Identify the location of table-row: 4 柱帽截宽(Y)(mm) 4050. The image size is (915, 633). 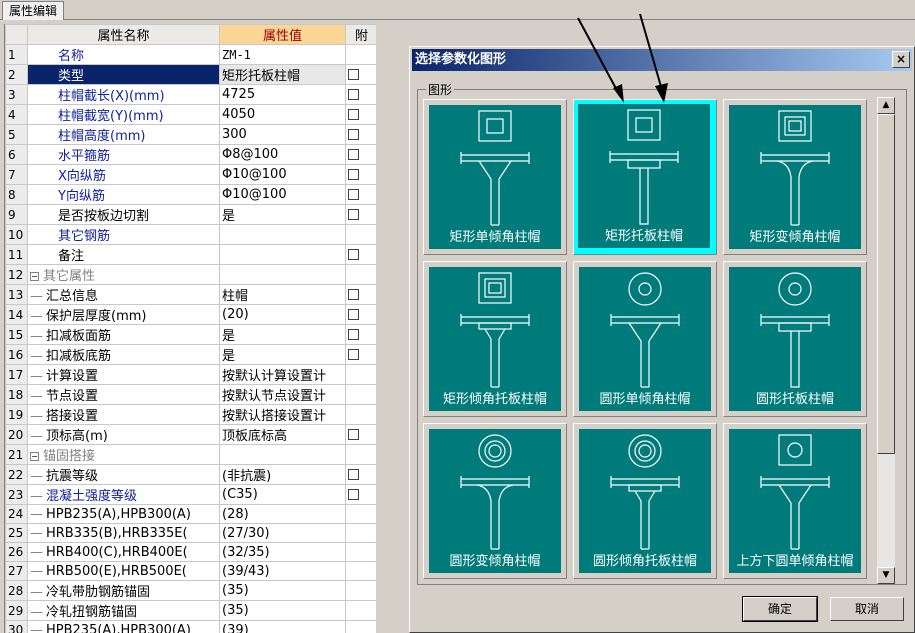
(190, 114).